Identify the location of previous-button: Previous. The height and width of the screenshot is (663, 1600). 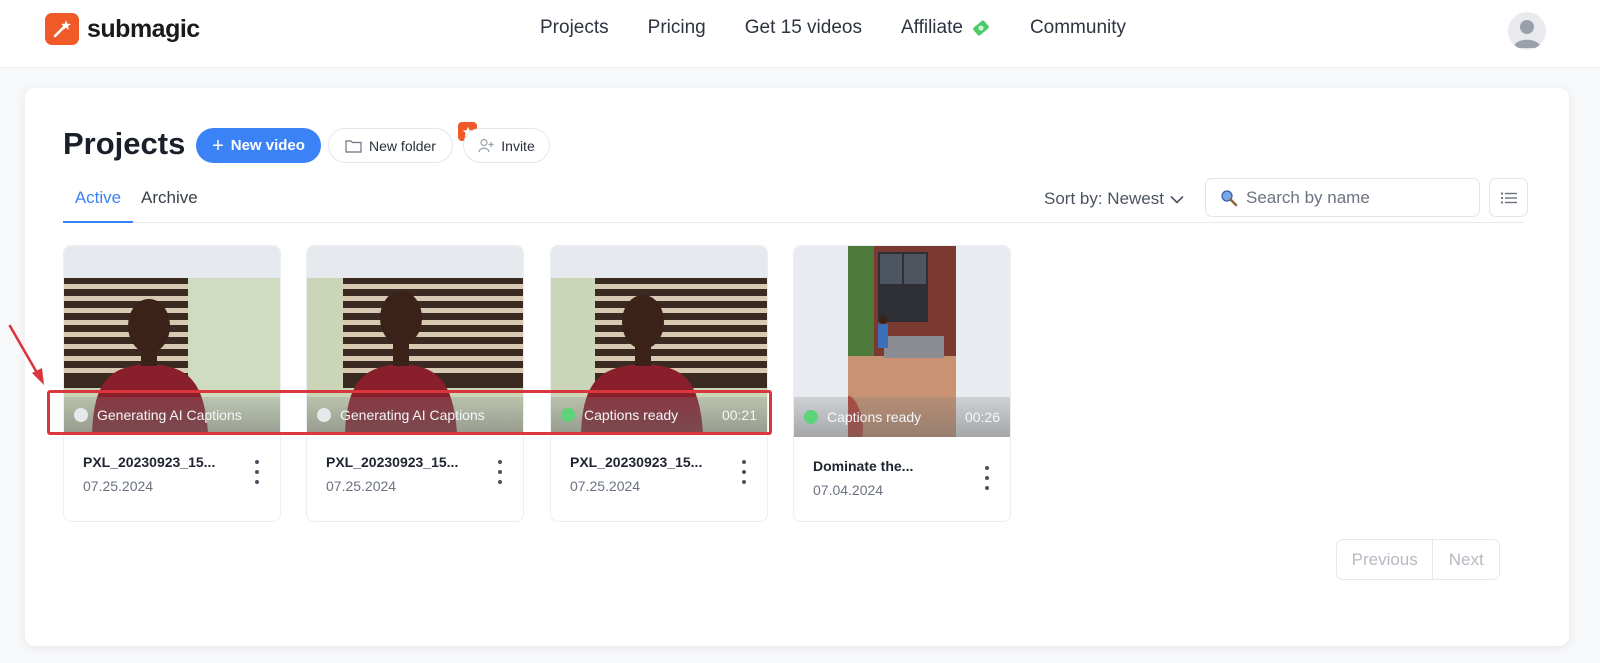
(1385, 559).